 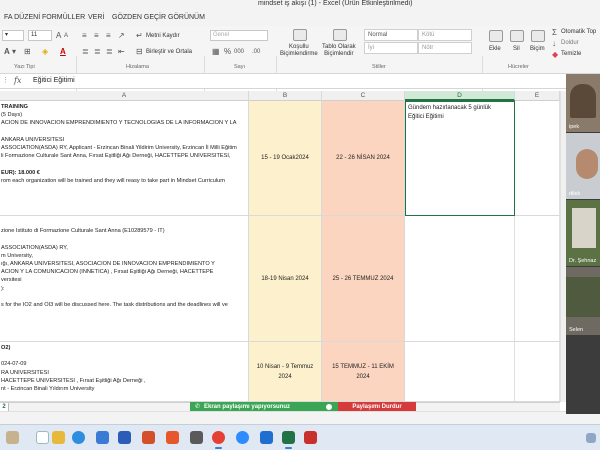 What do you see at coordinates (554, 44) in the screenshot?
I see `fill-icon: ↓` at bounding box center [554, 44].